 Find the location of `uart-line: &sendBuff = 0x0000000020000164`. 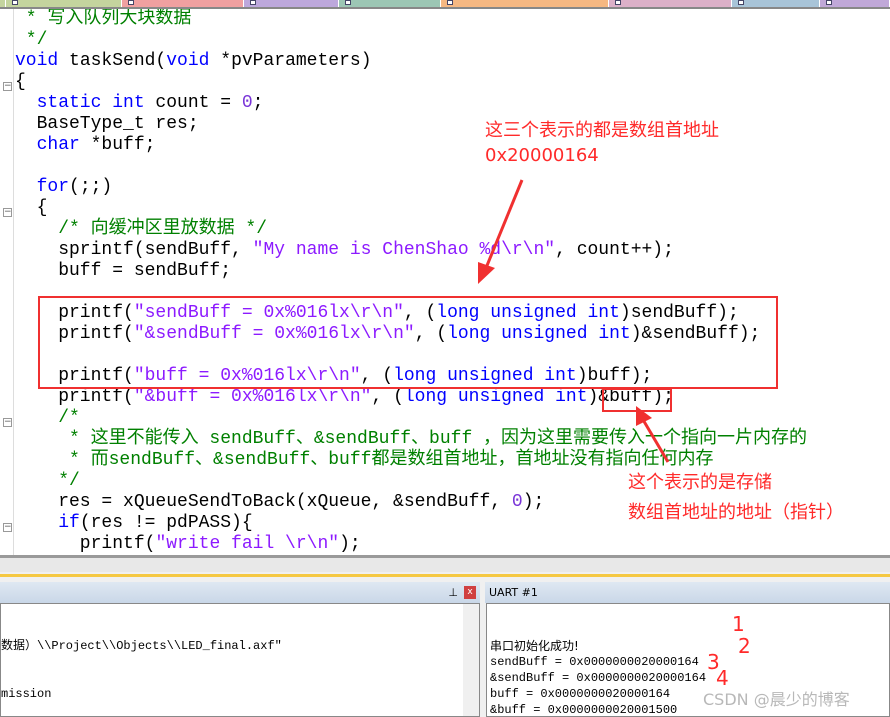

uart-line: &sendBuff = 0x0000000020000164 is located at coordinates (598, 678).